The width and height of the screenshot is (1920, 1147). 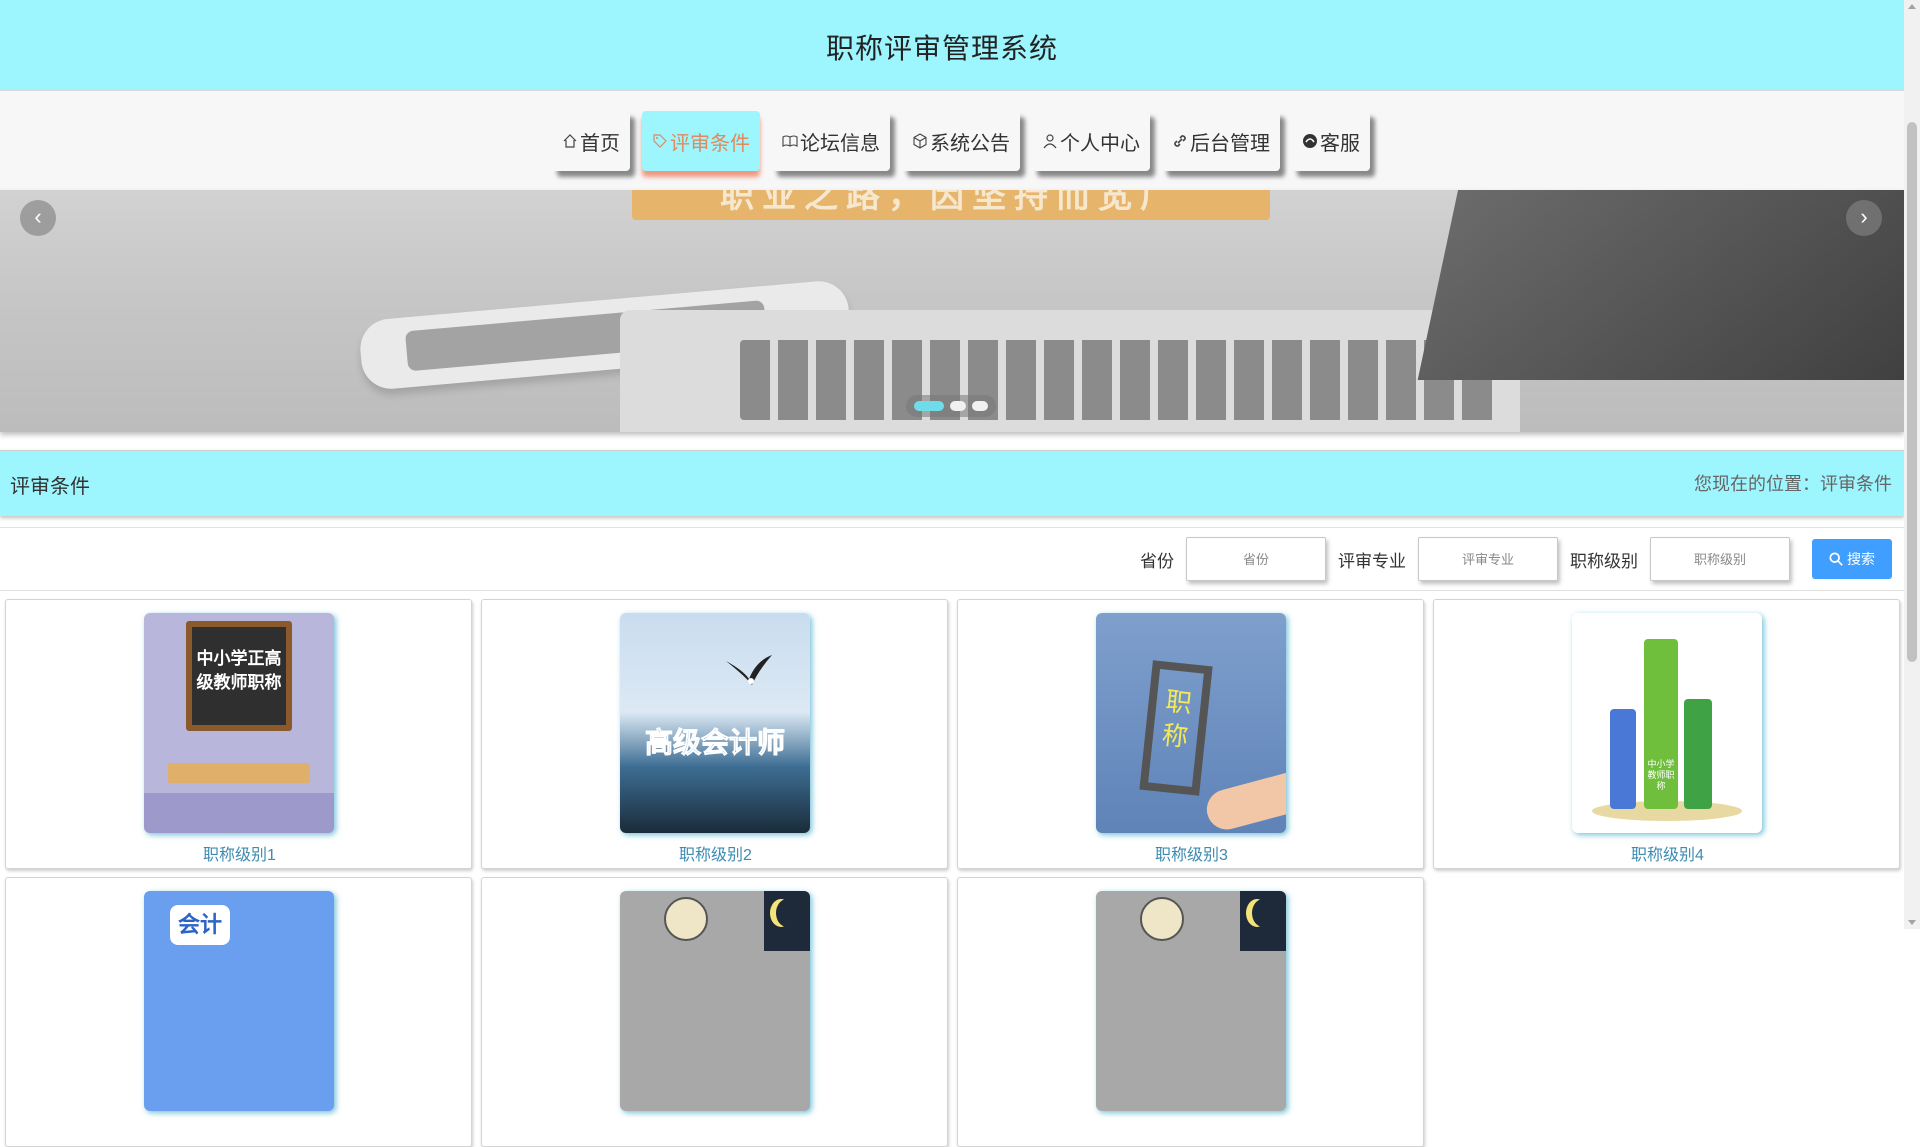 What do you see at coordinates (710, 143) in the screenshot?
I see `nav-item-label: 评审条件` at bounding box center [710, 143].